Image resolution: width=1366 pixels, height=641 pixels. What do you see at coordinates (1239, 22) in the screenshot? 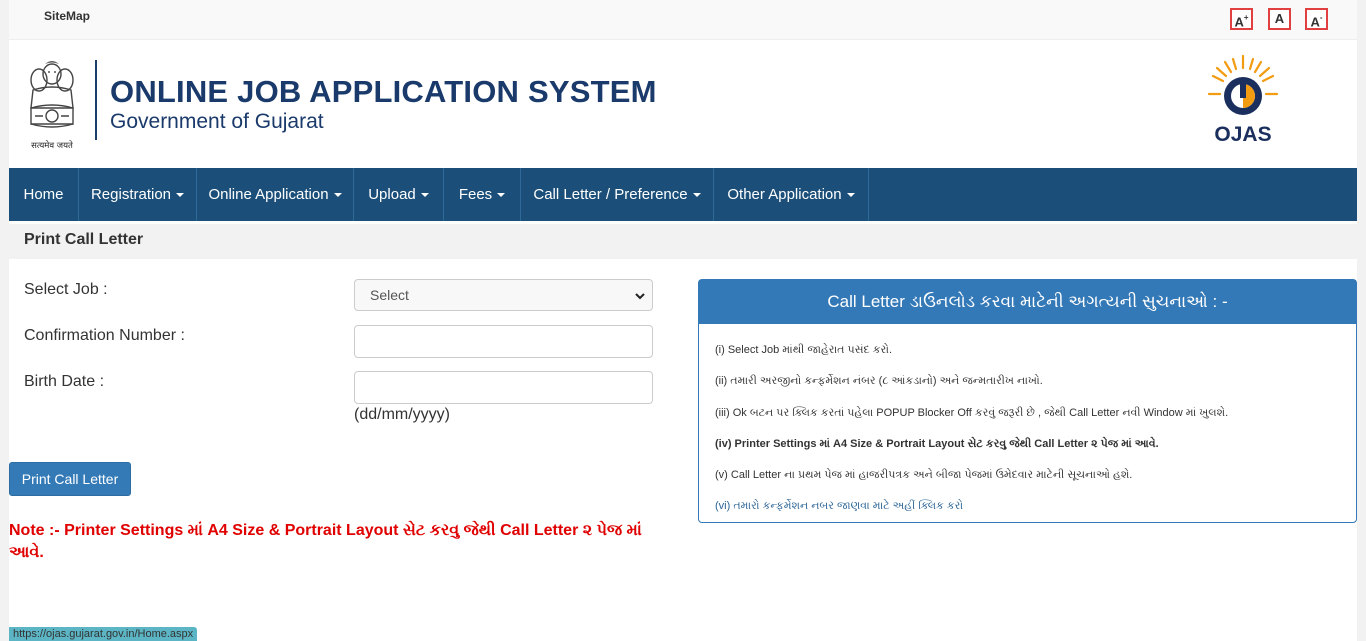
I see `font-increase-label: A` at bounding box center [1239, 22].